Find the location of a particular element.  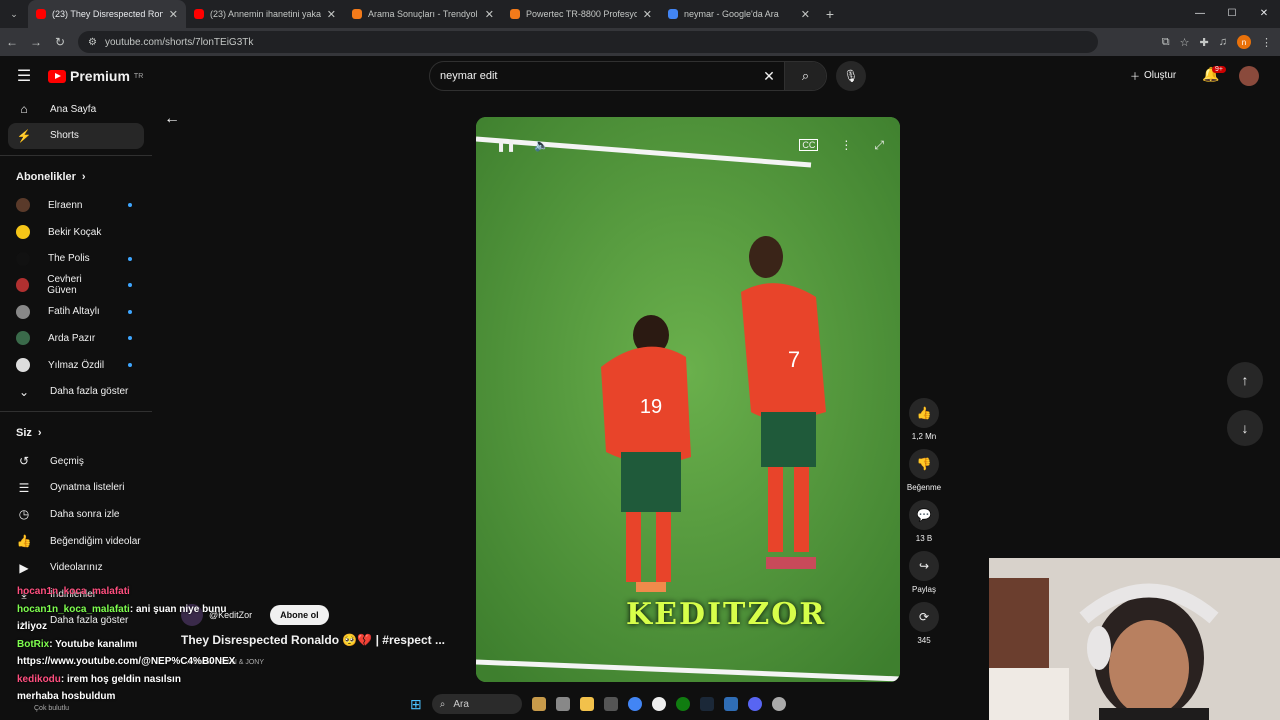

subscription-item: The Polis is located at coordinates (76, 258).